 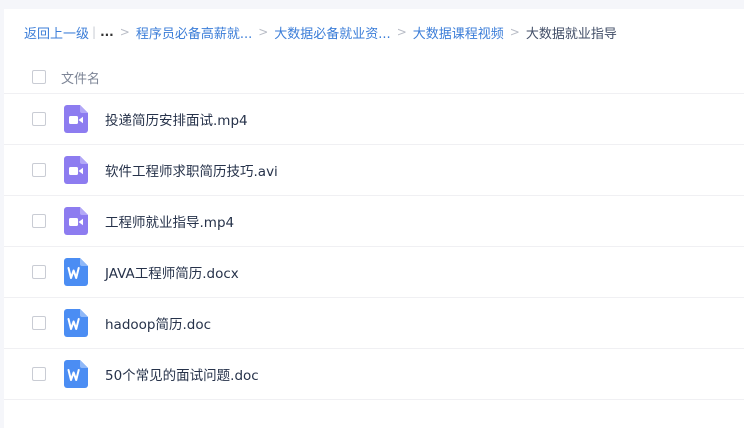 What do you see at coordinates (374, 374) in the screenshot?
I see `file-row: 50个常见的面试问题.doc` at bounding box center [374, 374].